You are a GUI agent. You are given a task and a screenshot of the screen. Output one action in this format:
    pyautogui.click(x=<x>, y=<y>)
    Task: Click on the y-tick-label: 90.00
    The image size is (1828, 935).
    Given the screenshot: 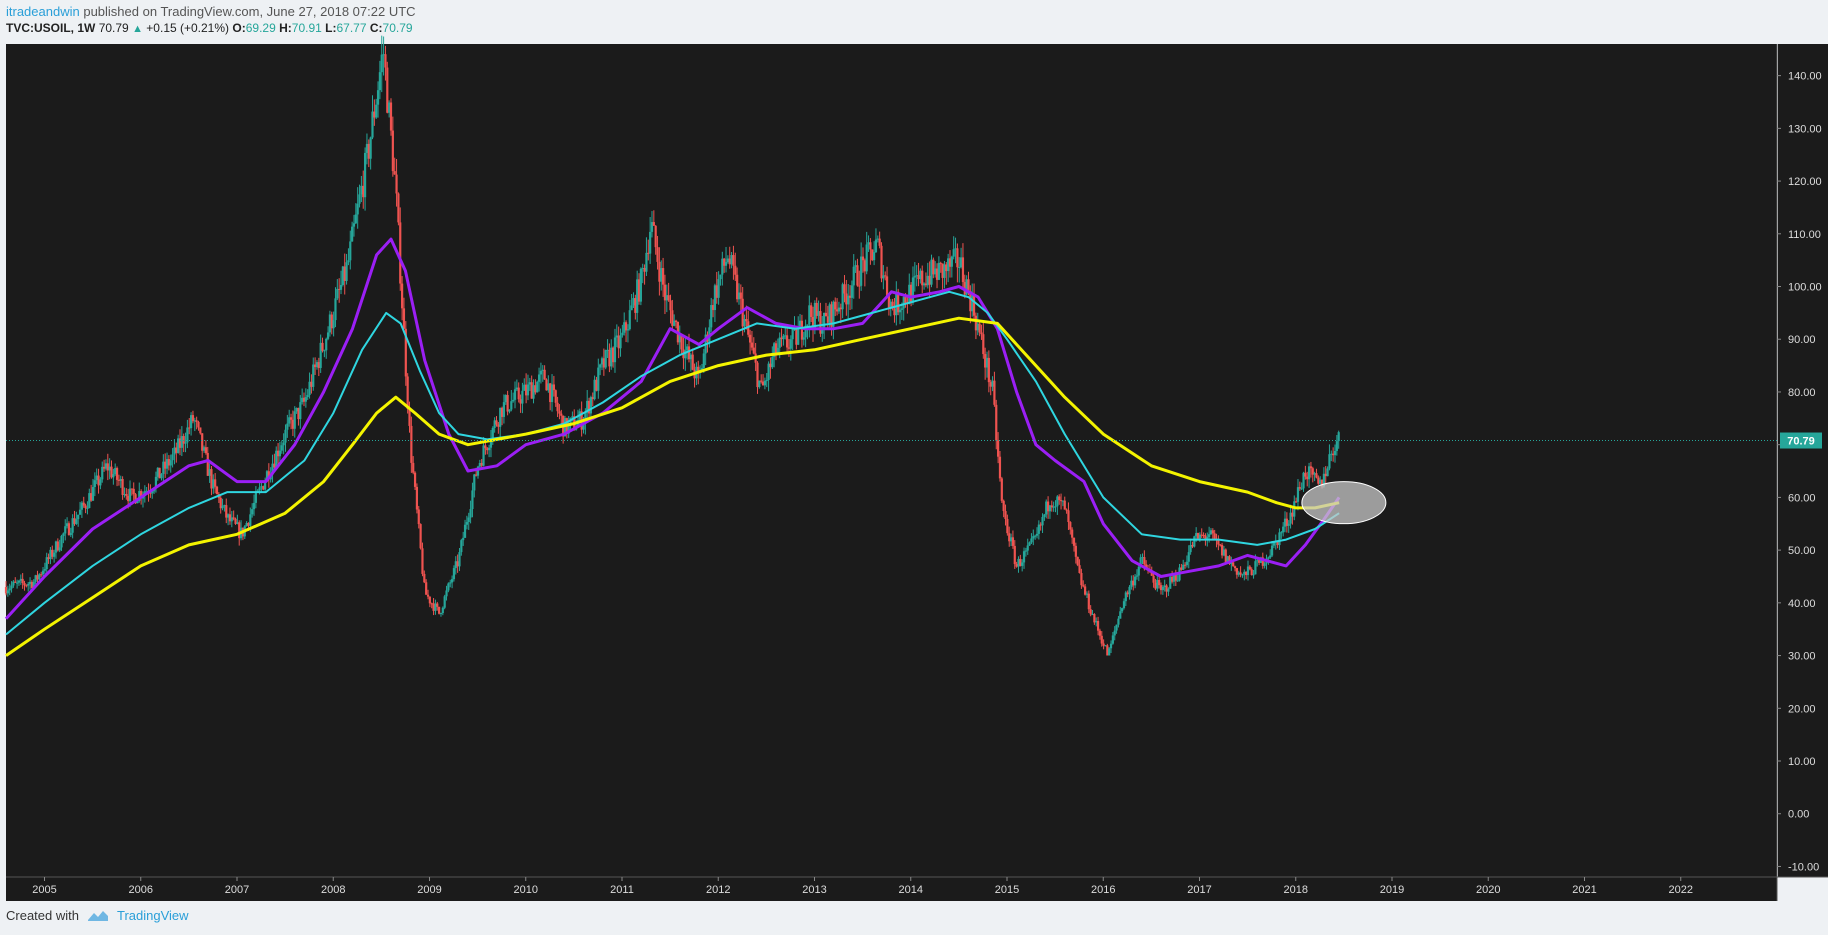 What is the action you would take?
    pyautogui.click(x=1802, y=340)
    